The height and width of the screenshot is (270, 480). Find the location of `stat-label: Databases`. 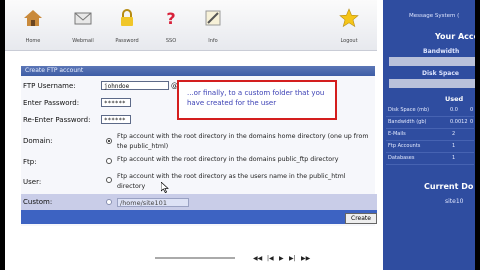

stat-label: Databases is located at coordinates (401, 158).